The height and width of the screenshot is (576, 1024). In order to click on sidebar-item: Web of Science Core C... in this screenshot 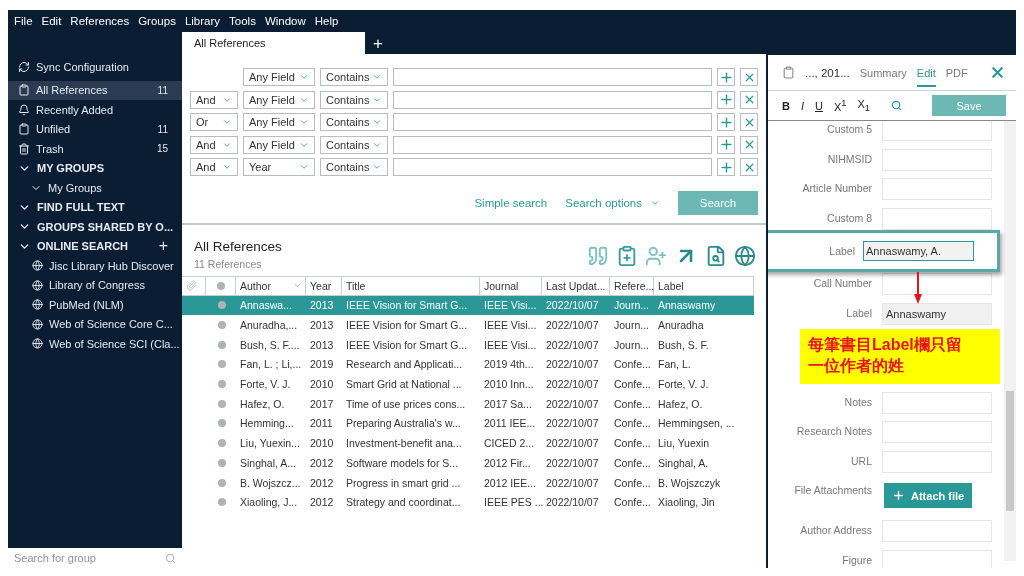, I will do `click(95, 324)`.